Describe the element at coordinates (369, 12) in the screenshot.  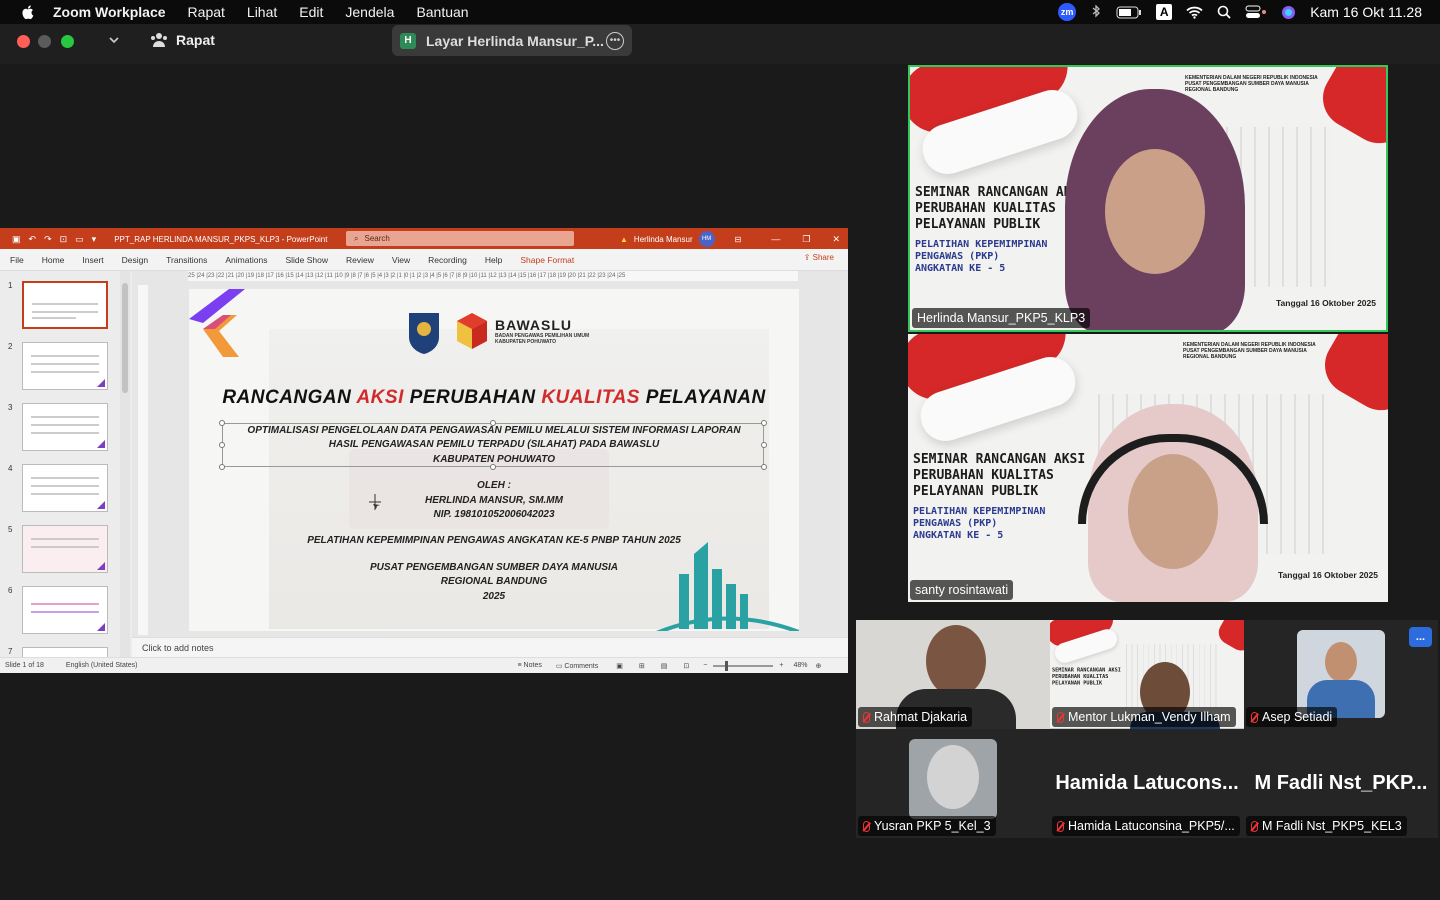
I see `menu-jendela: Jendela` at that location.